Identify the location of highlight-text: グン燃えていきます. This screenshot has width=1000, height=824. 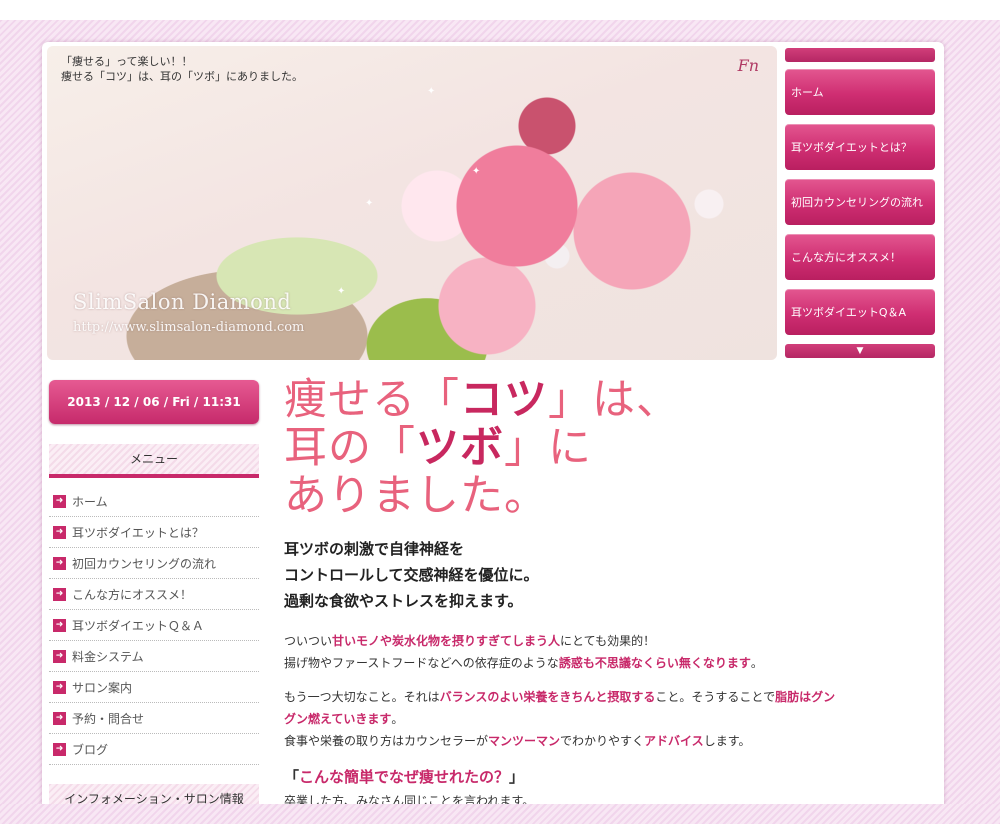
(338, 719).